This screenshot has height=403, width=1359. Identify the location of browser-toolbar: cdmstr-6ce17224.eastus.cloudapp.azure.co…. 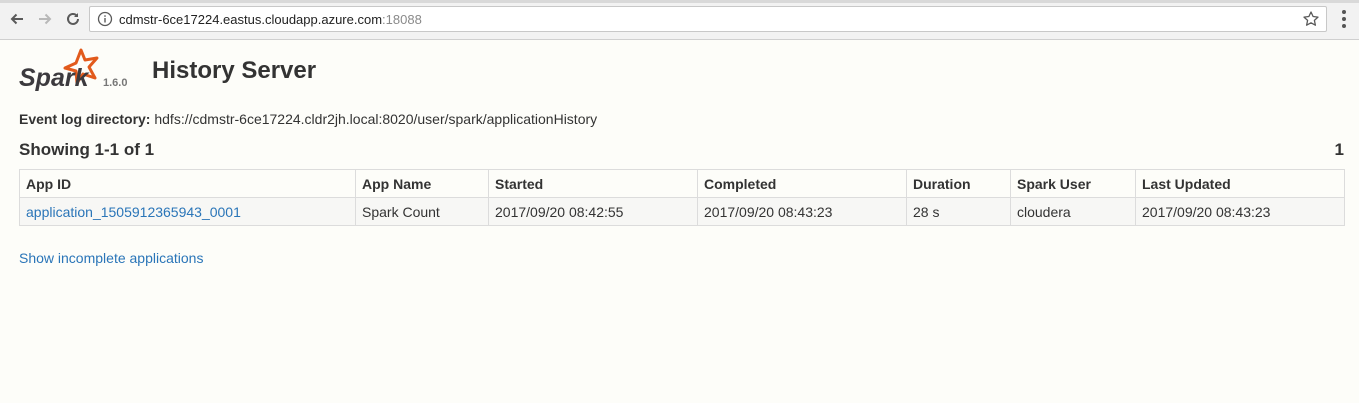
(679, 20).